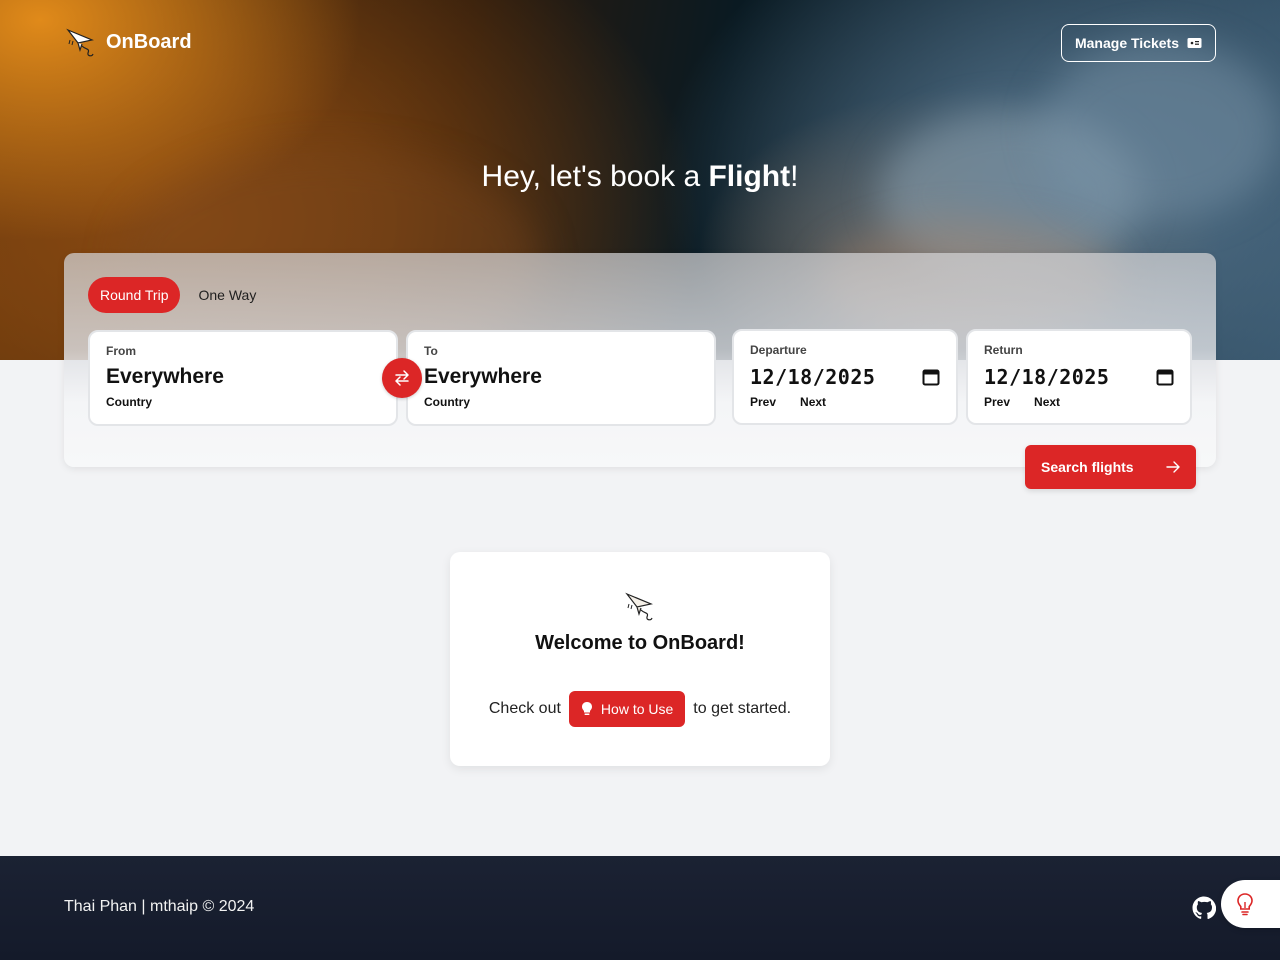 Image resolution: width=1280 pixels, height=960 pixels. I want to click on swap-arrows-icon, so click(402, 378).